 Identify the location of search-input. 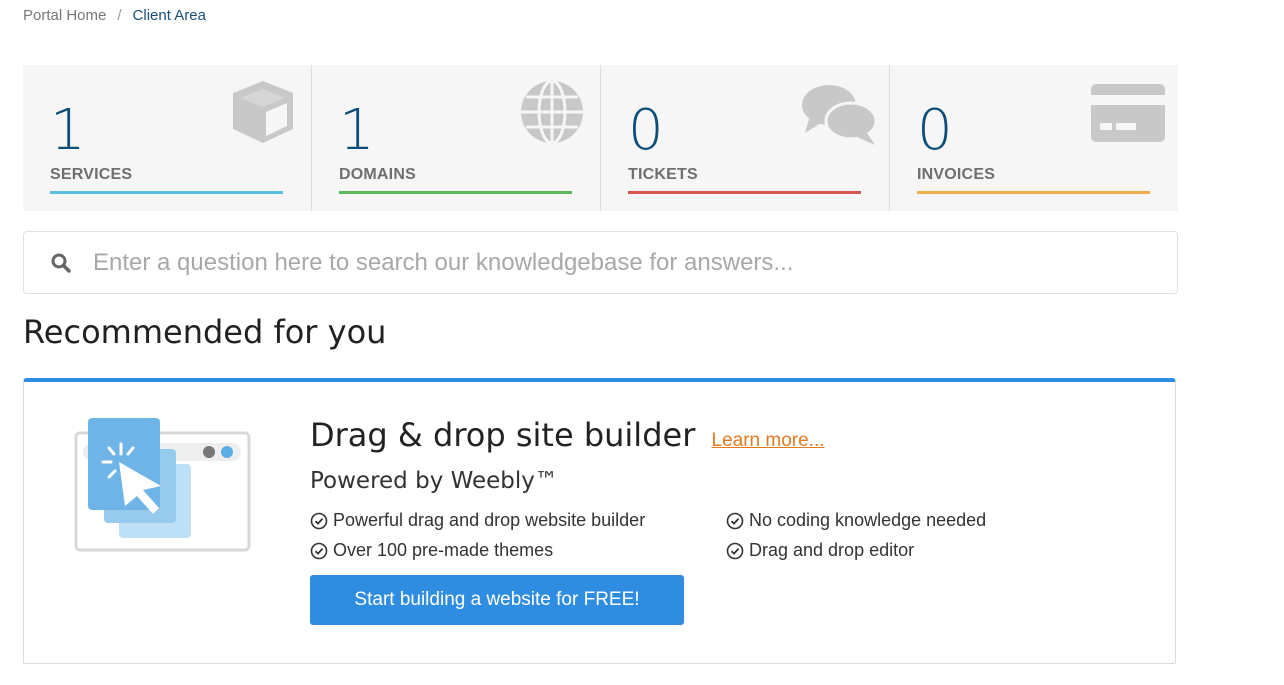
(623, 263).